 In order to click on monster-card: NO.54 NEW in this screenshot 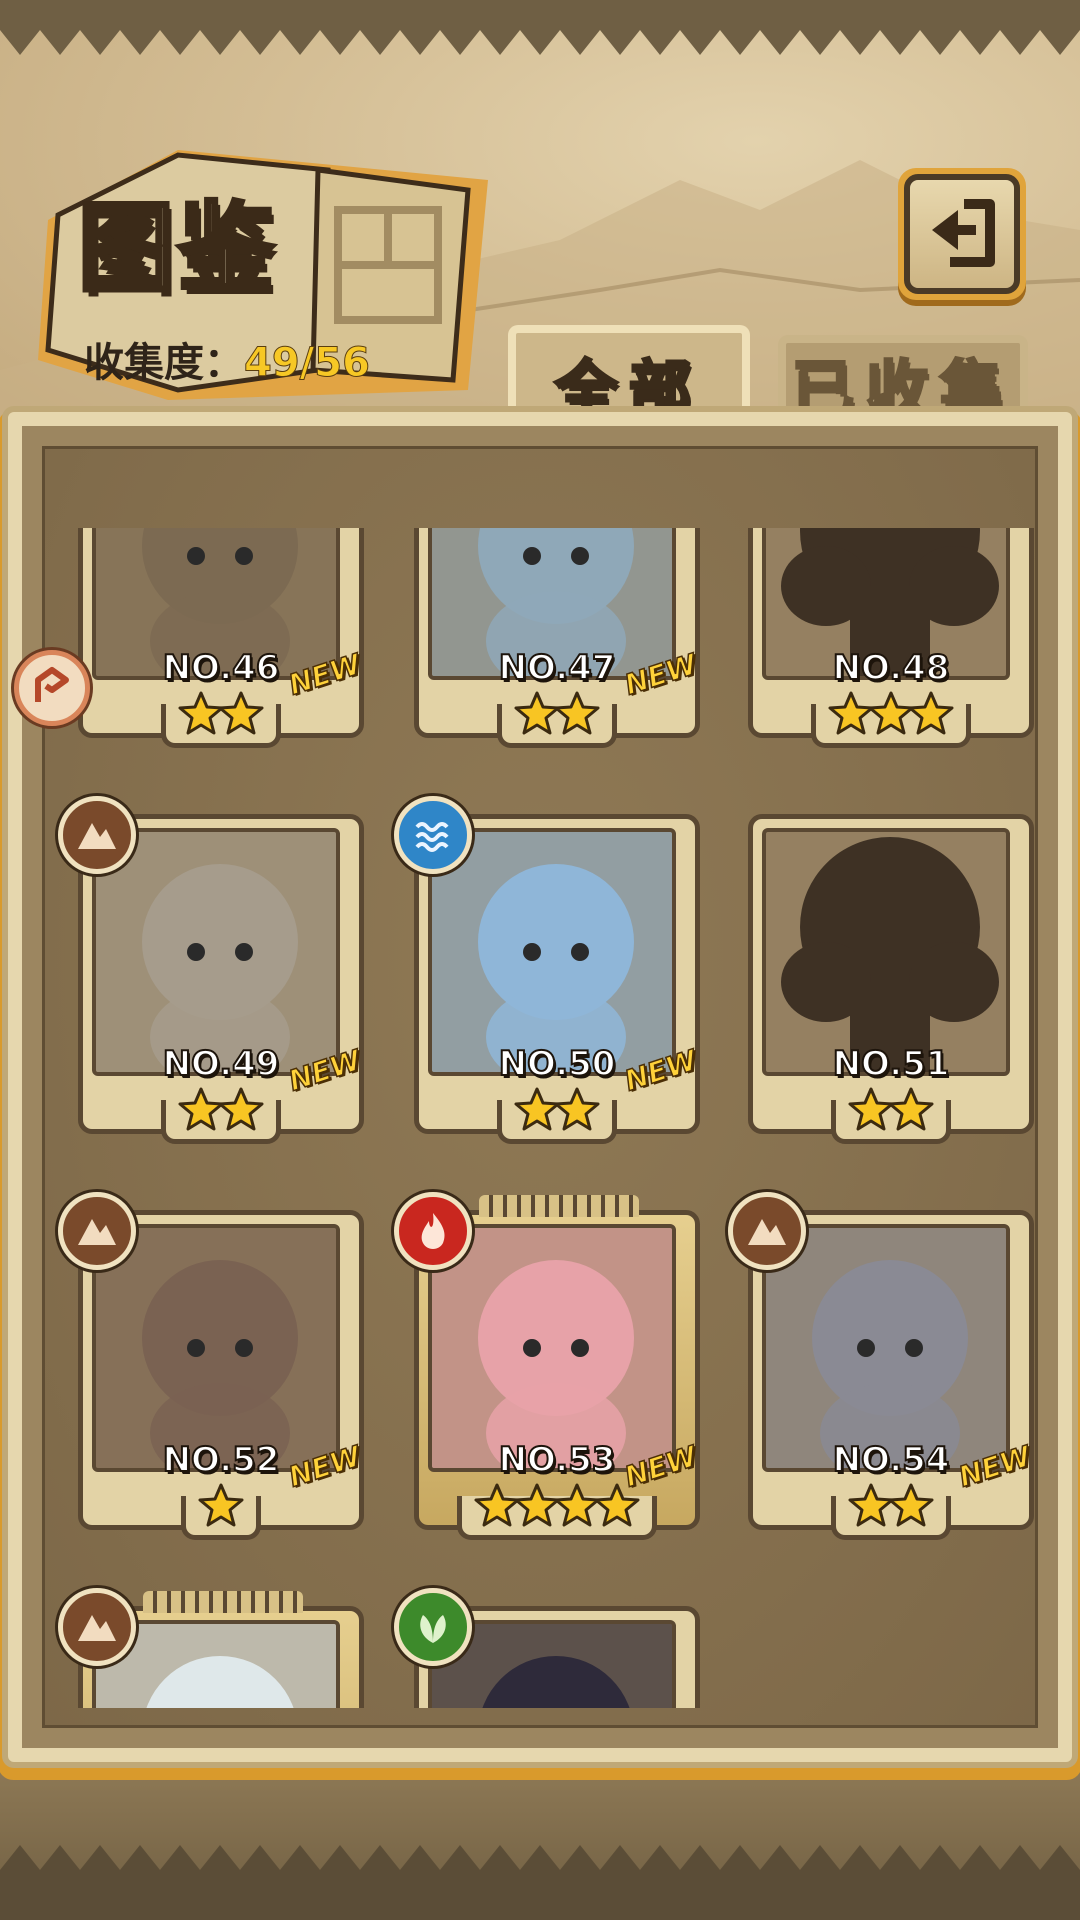, I will do `click(882, 1366)`.